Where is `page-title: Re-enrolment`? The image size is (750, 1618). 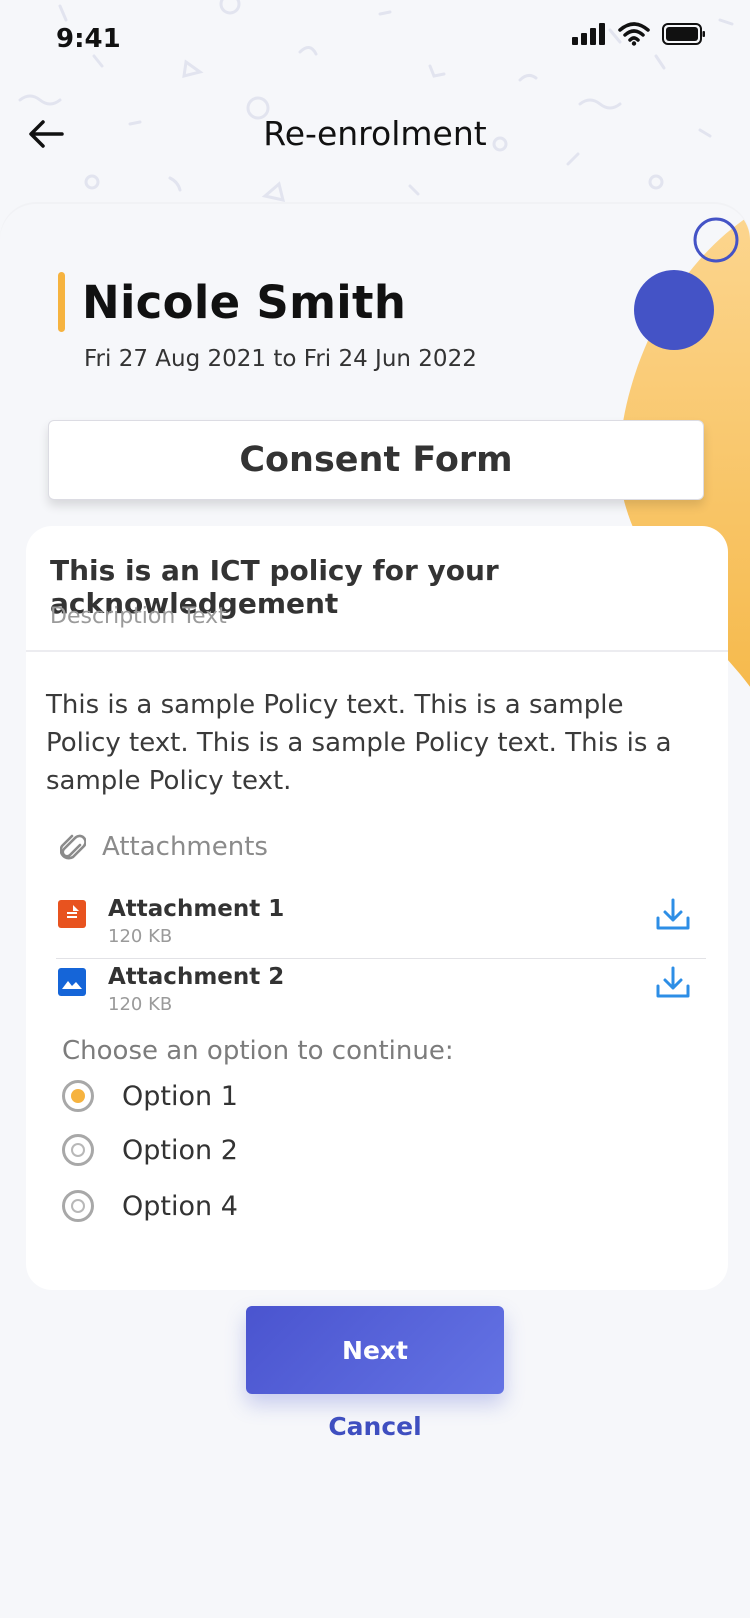
page-title: Re-enrolment is located at coordinates (375, 133).